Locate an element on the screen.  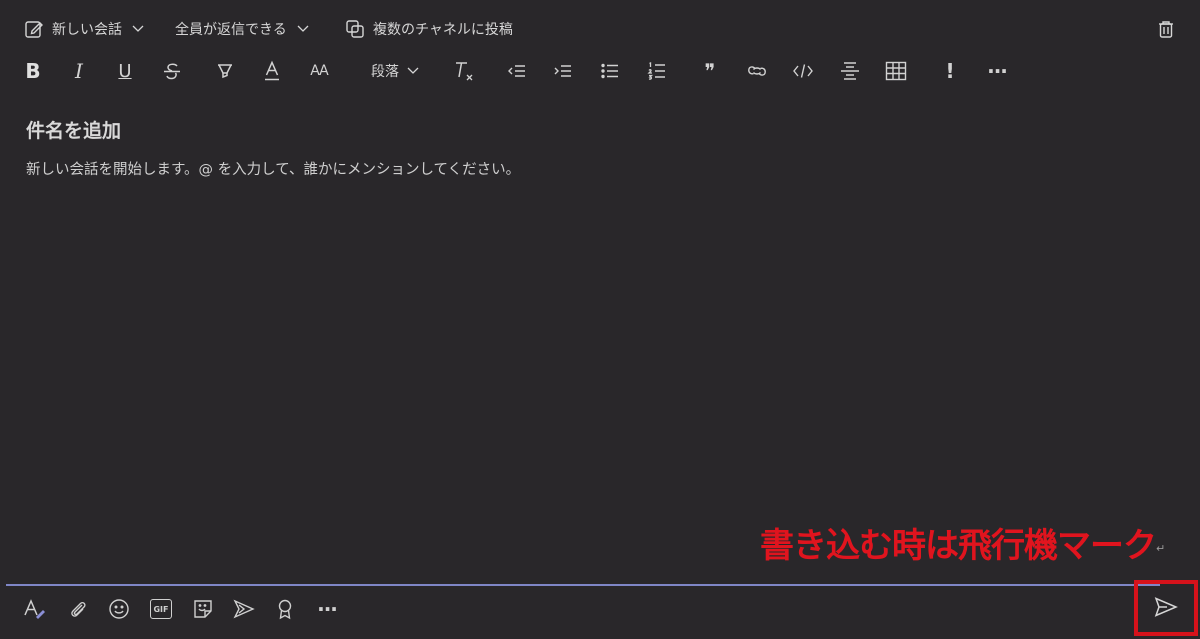
send-button is located at coordinates (1166, 609).